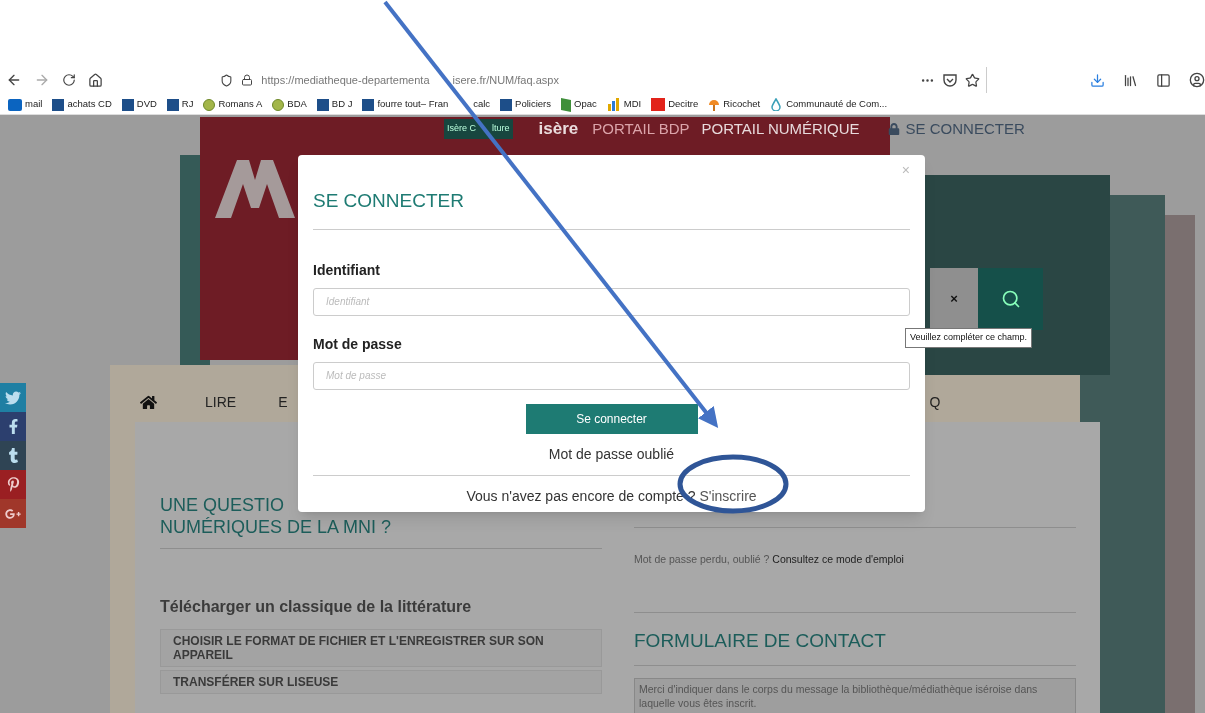 The width and height of the screenshot is (1205, 713). What do you see at coordinates (482, 104) in the screenshot?
I see `bookmark-label: calc` at bounding box center [482, 104].